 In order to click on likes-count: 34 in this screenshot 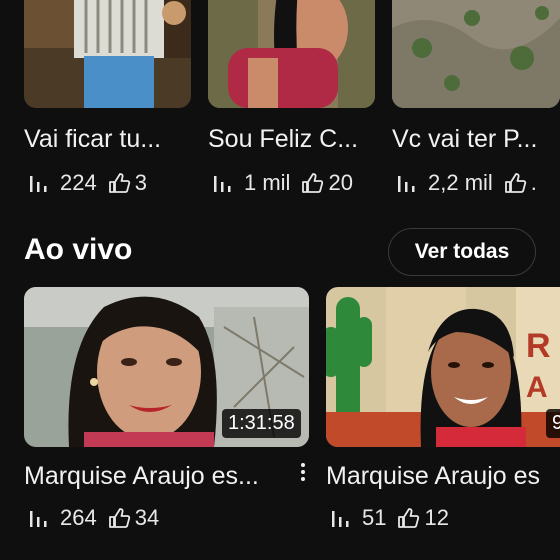, I will do `click(147, 517)`.